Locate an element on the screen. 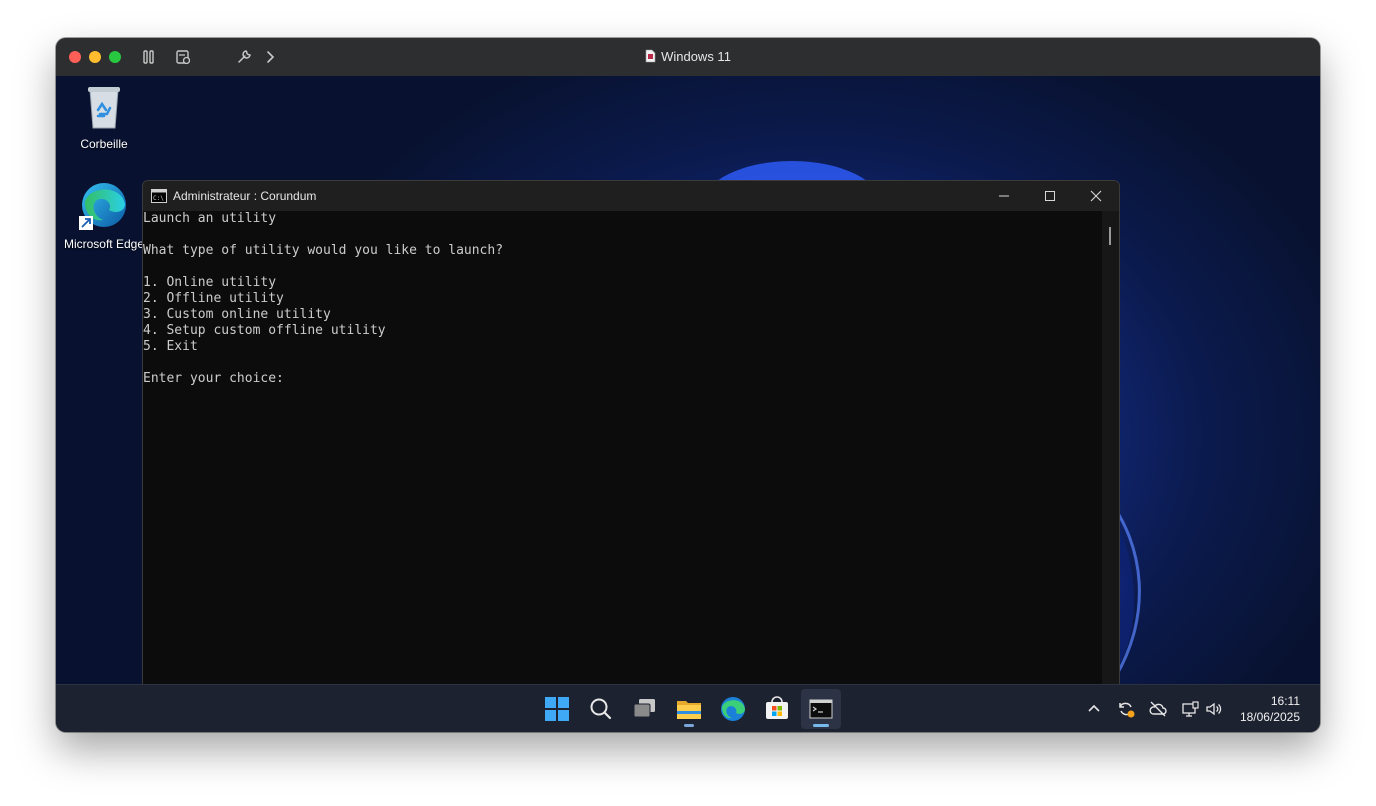  cmd-app-icon: C:\ is located at coordinates (159, 198).